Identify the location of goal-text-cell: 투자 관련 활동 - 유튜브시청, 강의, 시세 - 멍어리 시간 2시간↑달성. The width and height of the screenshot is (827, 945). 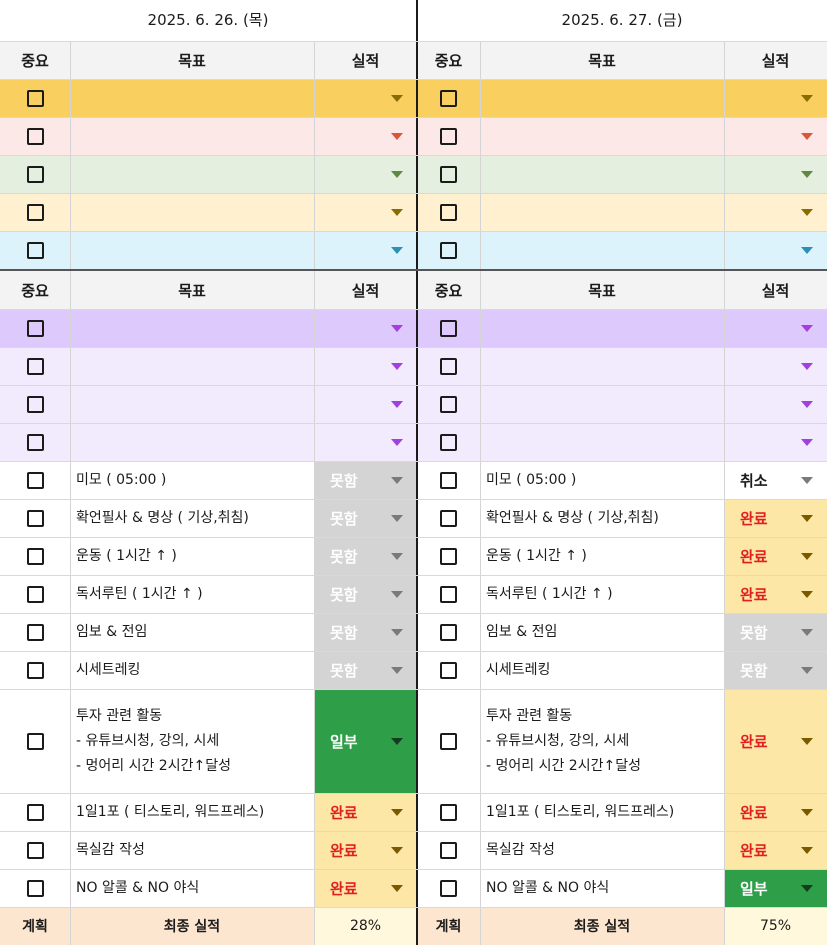
(602, 741).